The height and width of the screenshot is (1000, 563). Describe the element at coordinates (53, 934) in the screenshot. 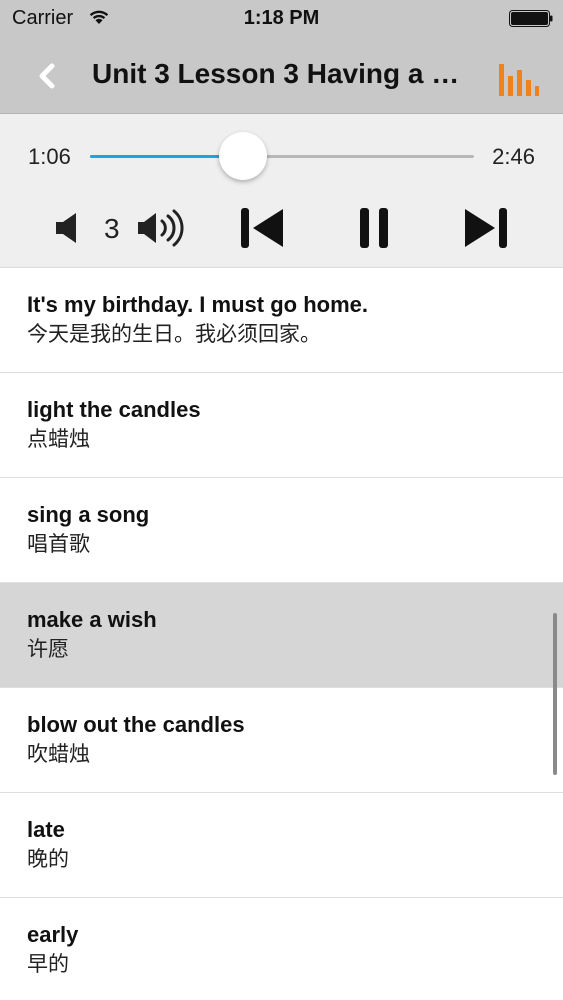

I see `item-english: early` at that location.